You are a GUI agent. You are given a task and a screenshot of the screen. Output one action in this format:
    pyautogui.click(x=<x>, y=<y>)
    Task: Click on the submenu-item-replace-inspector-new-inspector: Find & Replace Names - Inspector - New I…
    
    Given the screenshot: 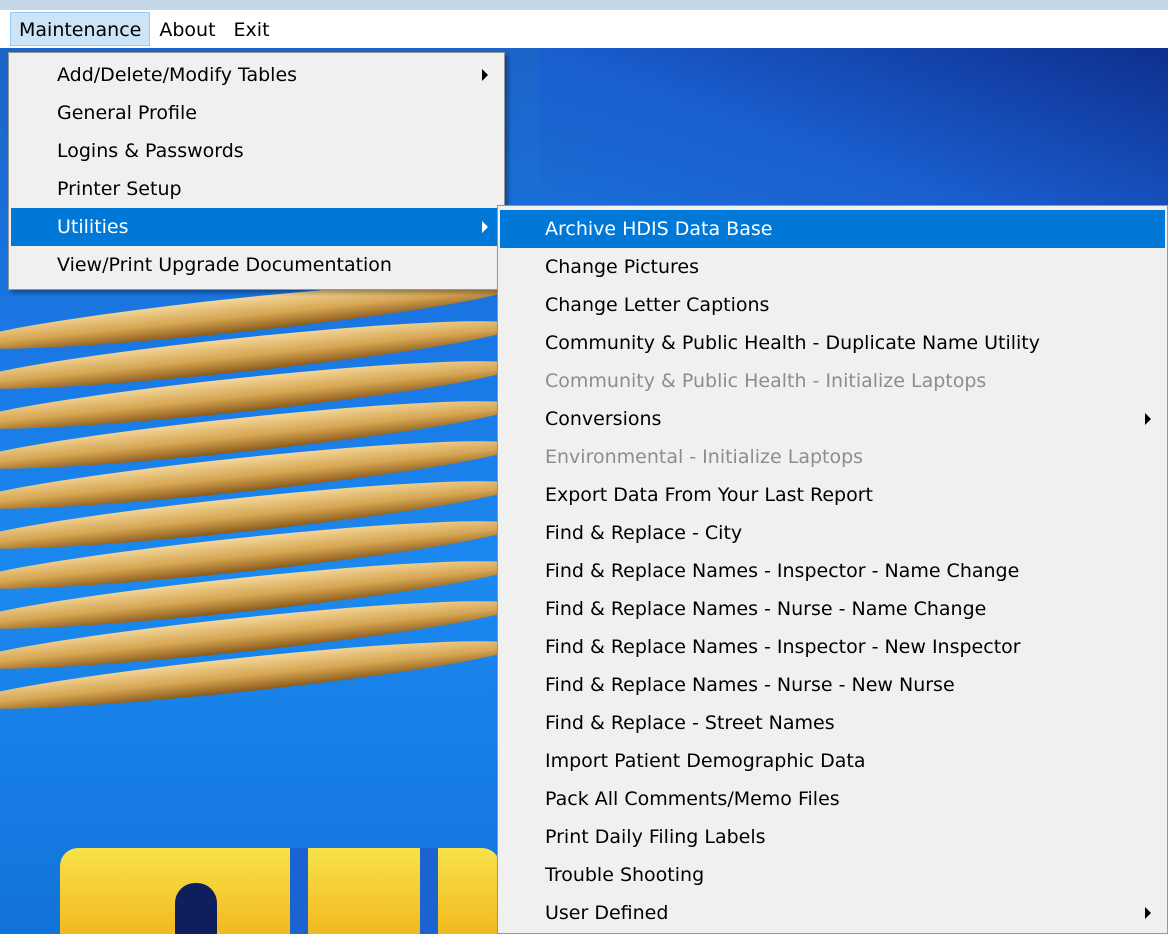 What is the action you would take?
    pyautogui.click(x=832, y=647)
    